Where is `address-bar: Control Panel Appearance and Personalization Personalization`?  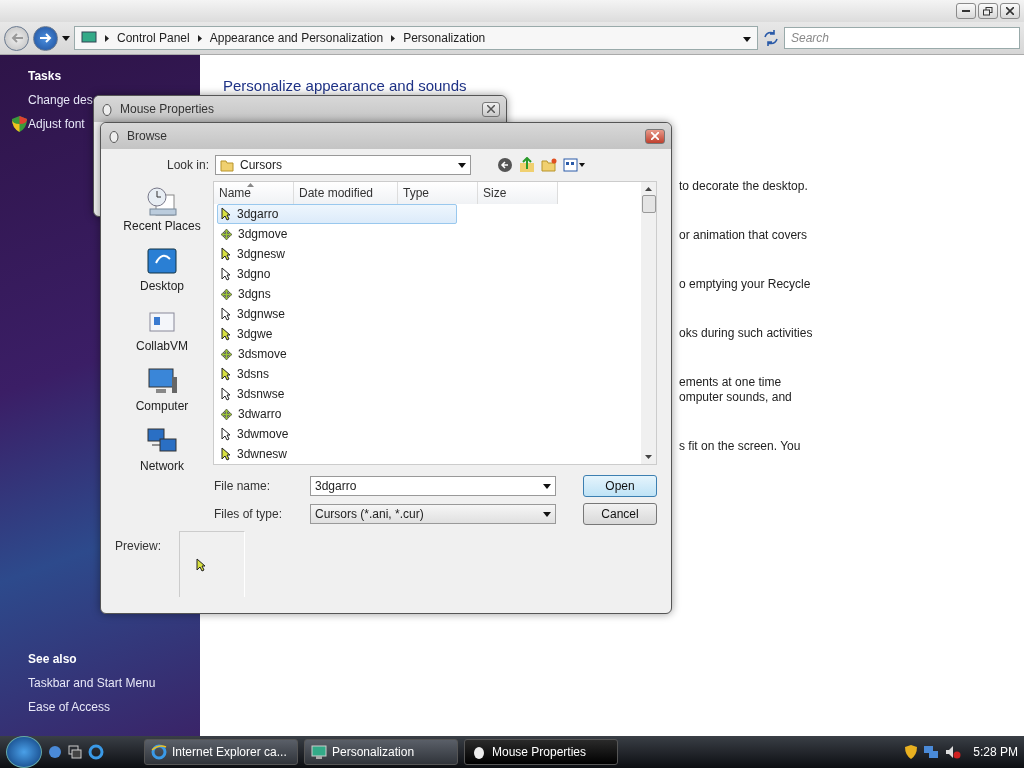
address-bar: Control Panel Appearance and Personalization Personalization is located at coordinates (416, 38).